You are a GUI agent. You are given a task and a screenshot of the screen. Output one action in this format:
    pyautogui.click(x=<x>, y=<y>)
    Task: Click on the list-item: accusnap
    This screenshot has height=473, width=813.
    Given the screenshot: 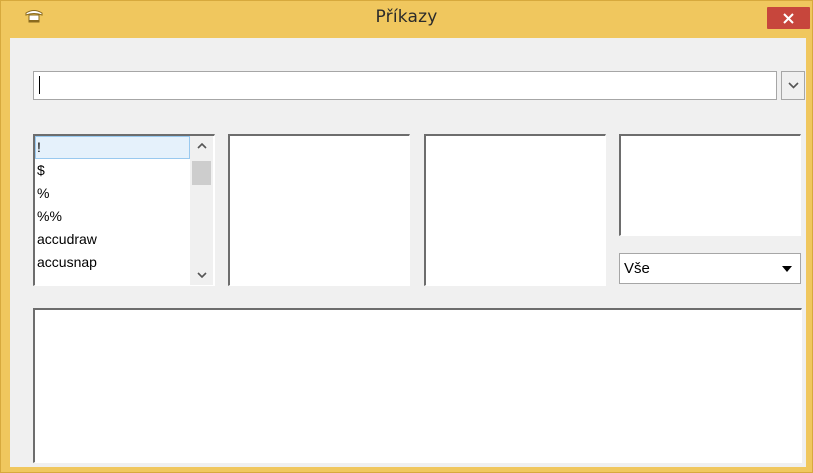 What is the action you would take?
    pyautogui.click(x=112, y=262)
    